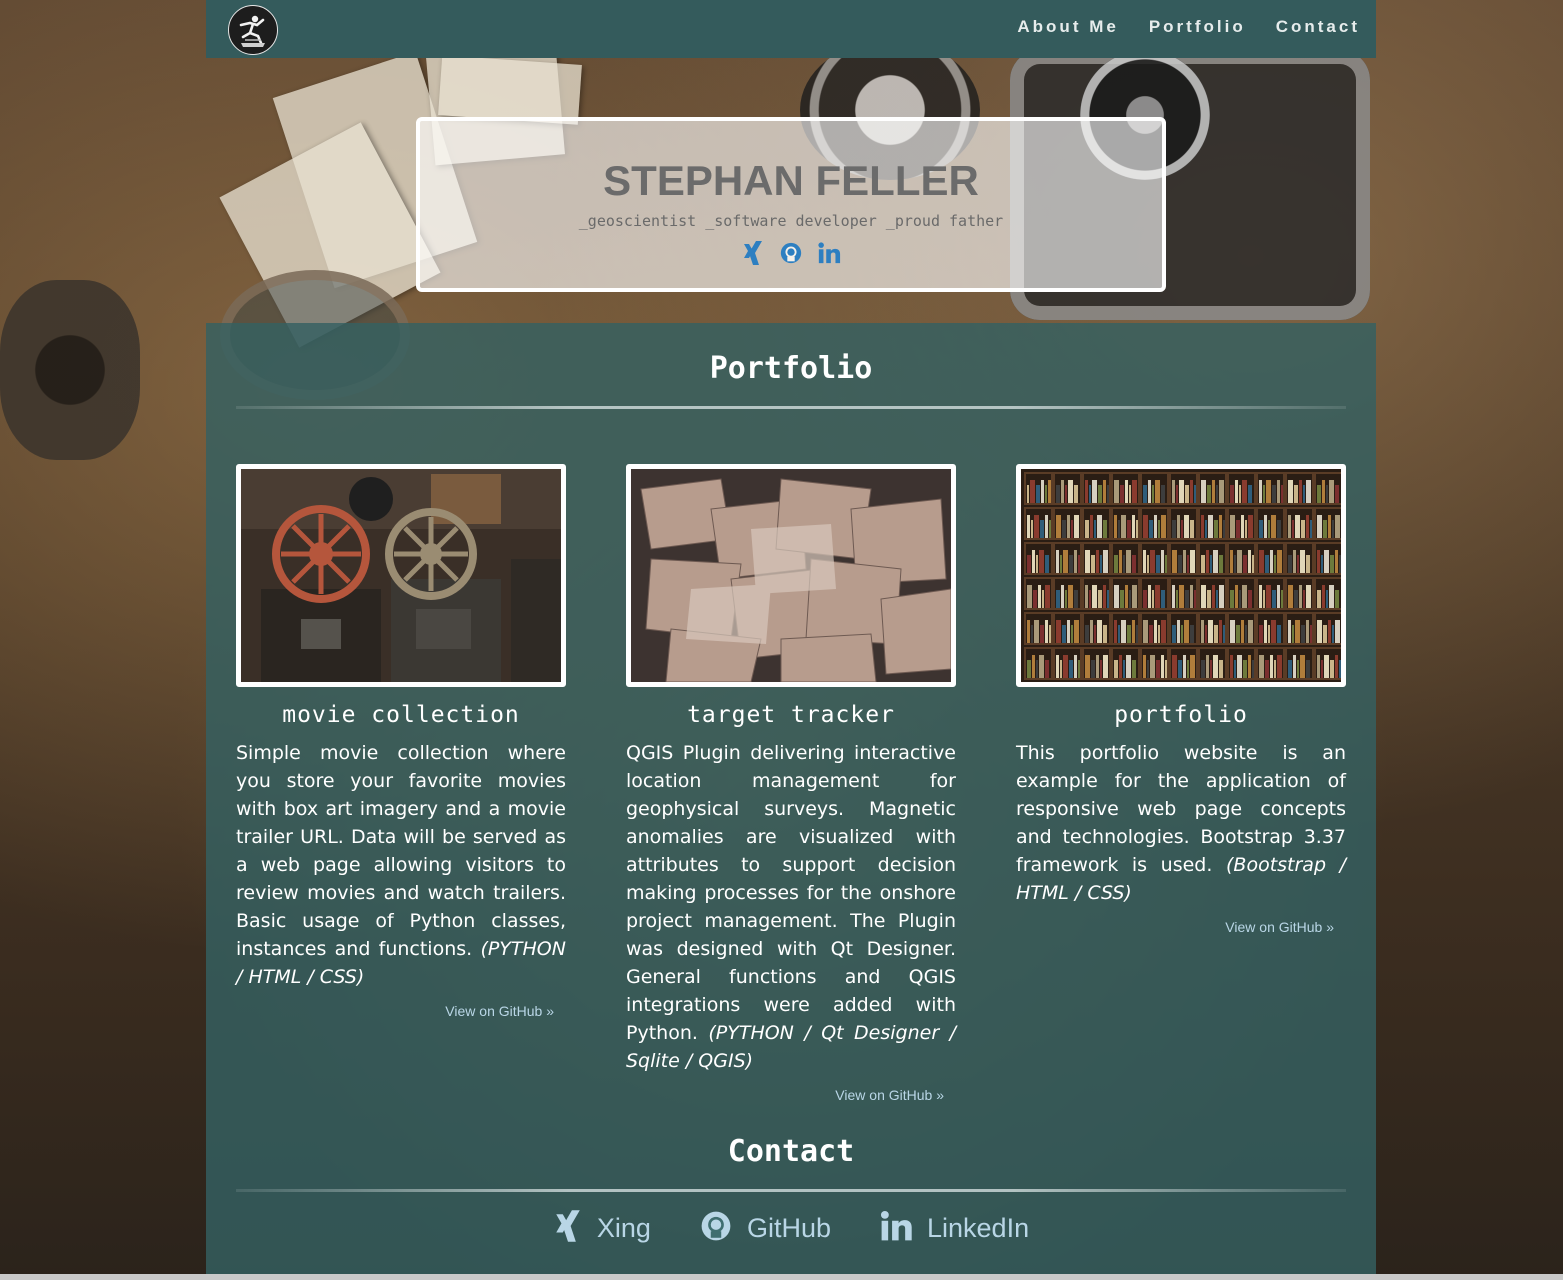  What do you see at coordinates (791, 1190) in the screenshot?
I see `contact-divider` at bounding box center [791, 1190].